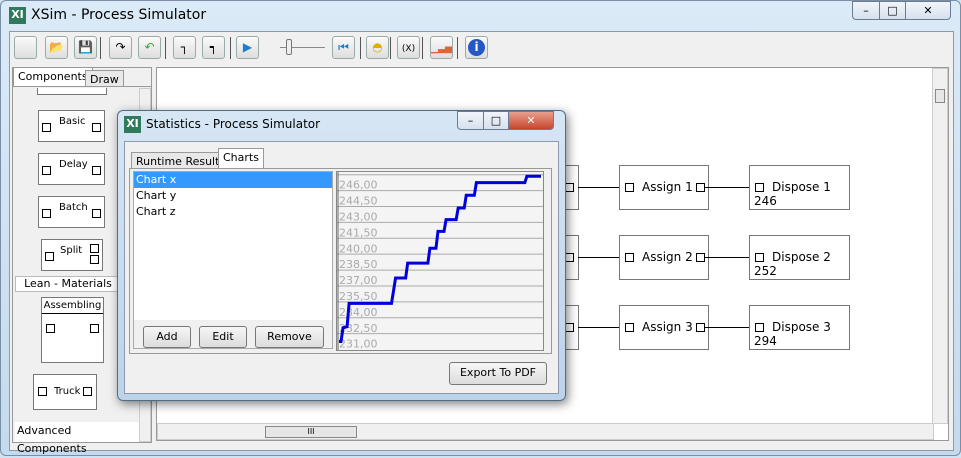 The width and height of the screenshot is (961, 458). I want to click on chart-list-item: Chart z, so click(233, 212).